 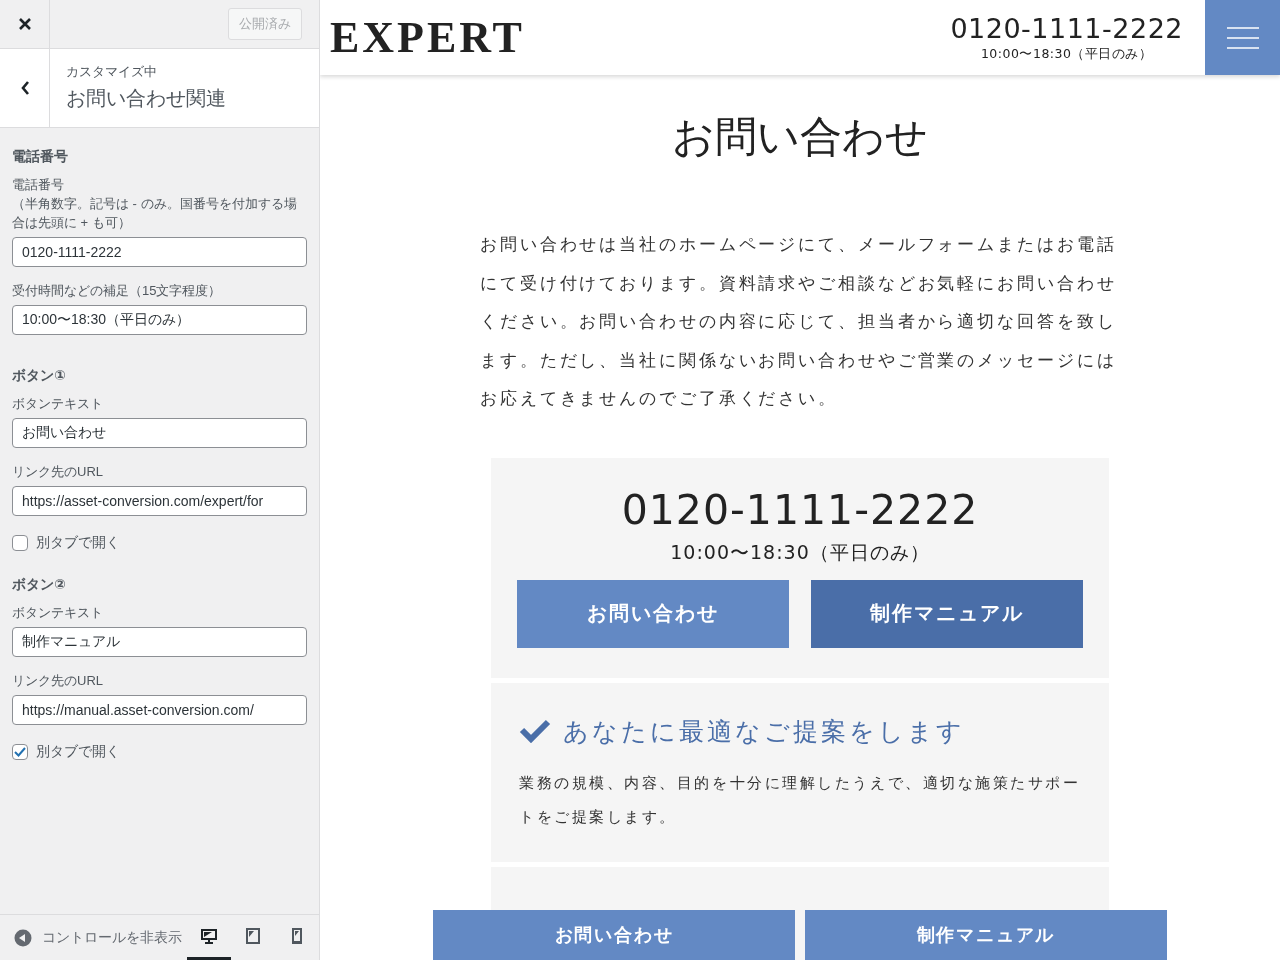 What do you see at coordinates (159, 433) in the screenshot?
I see `input-field: お問い合わせ` at bounding box center [159, 433].